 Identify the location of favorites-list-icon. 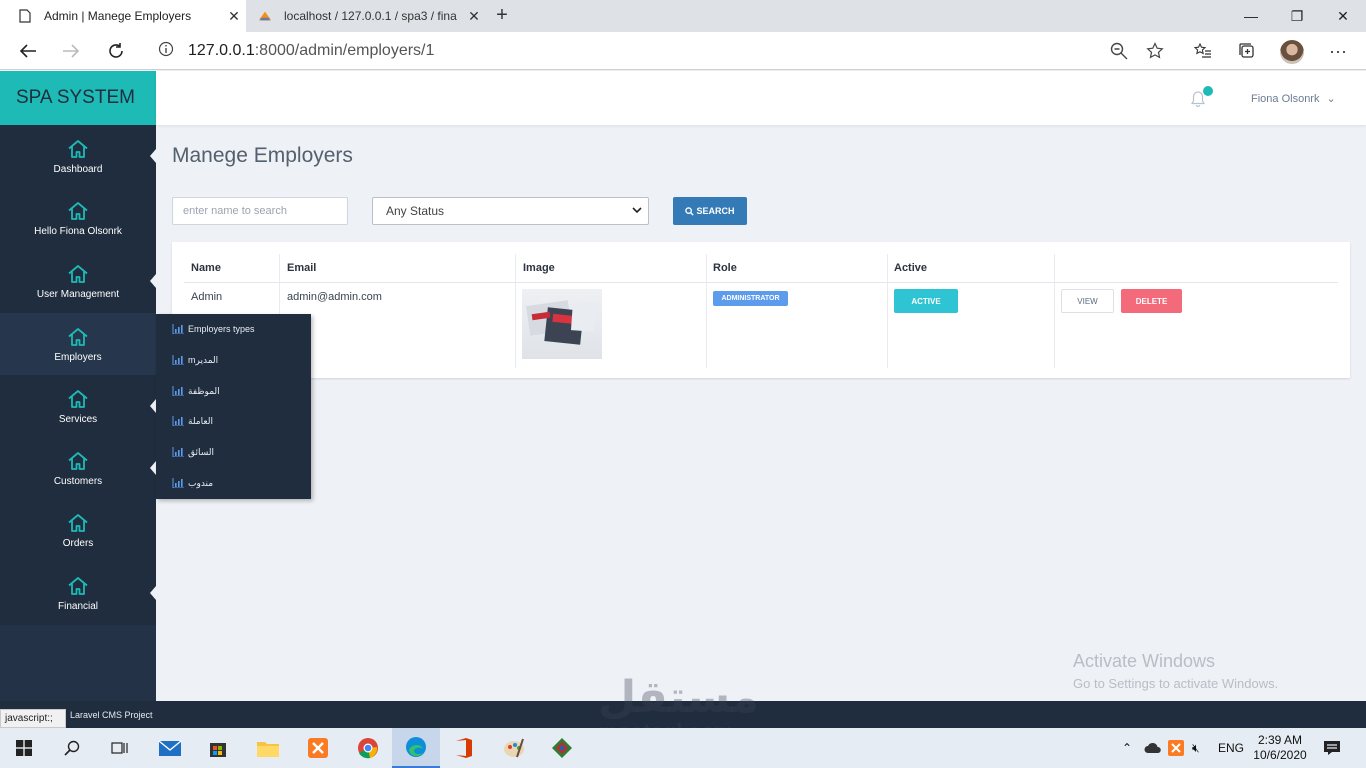
(1203, 51).